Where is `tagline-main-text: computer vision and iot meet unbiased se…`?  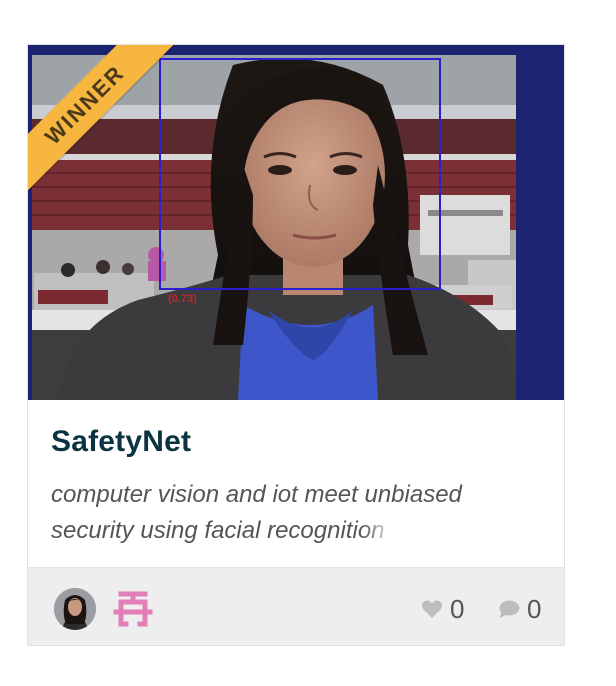
tagline-main-text: computer vision and iot meet unbiased se… is located at coordinates (256, 512).